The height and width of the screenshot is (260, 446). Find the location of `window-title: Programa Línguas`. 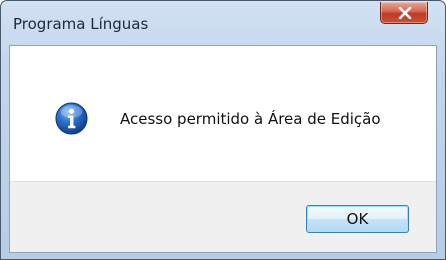

window-title: Programa Línguas is located at coordinates (81, 24).